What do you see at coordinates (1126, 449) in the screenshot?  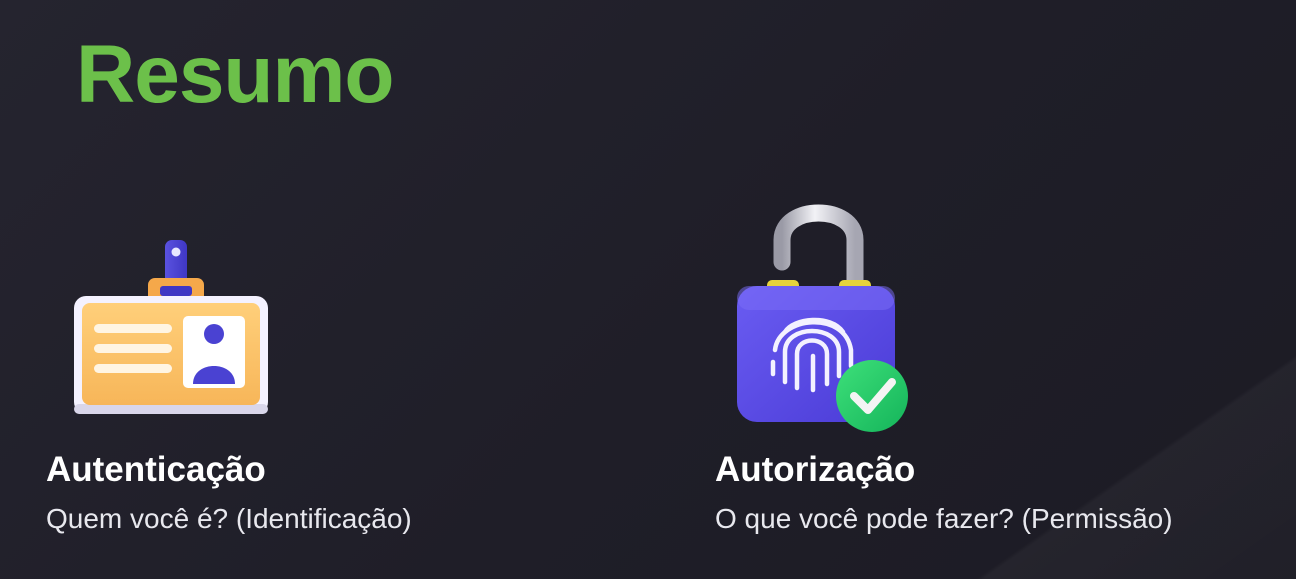 I see `background-sheen` at bounding box center [1126, 449].